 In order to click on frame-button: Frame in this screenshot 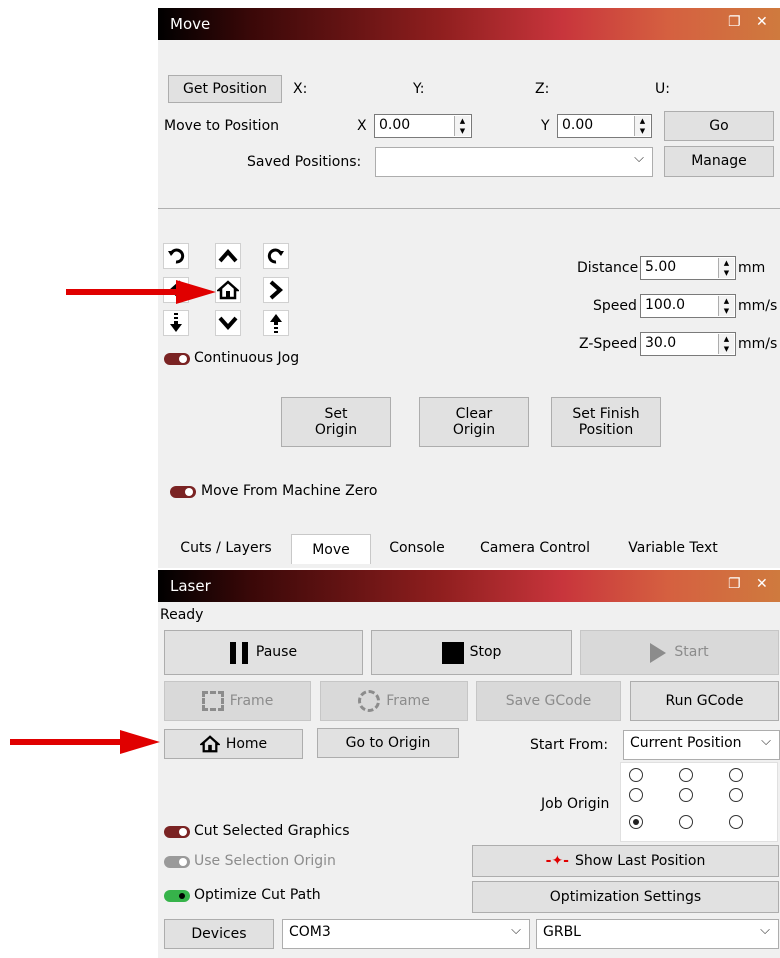, I will do `click(237, 701)`.